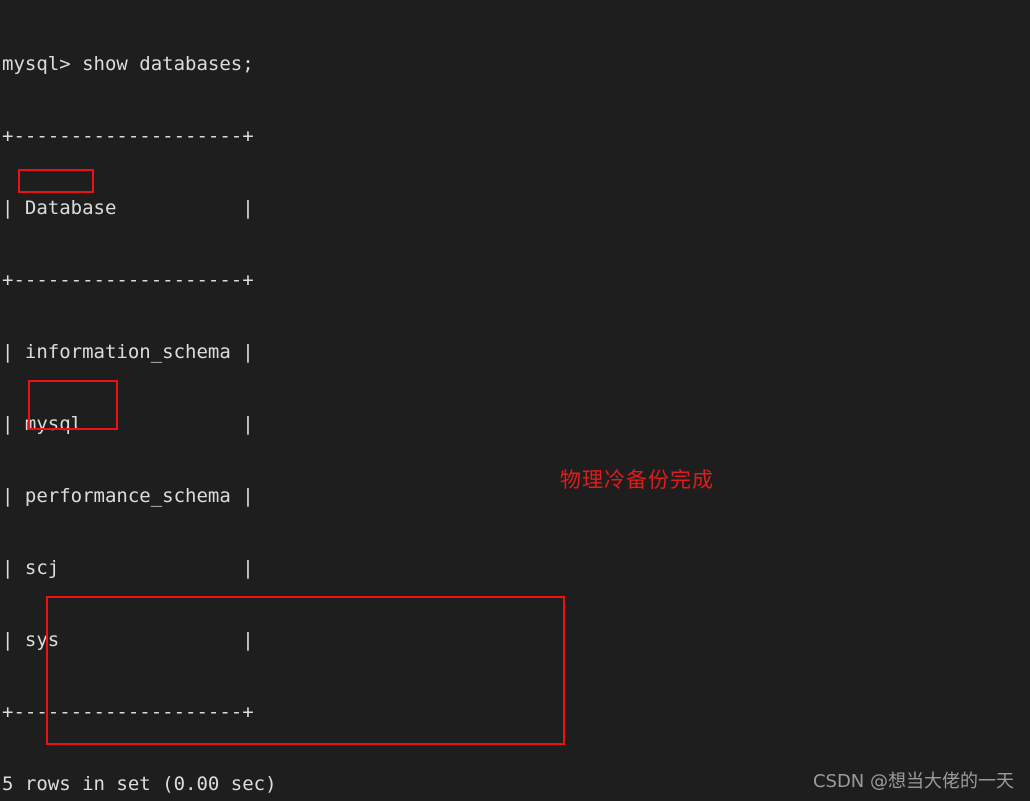  I want to click on terminal-line: | performance_schema |, so click(128, 496).